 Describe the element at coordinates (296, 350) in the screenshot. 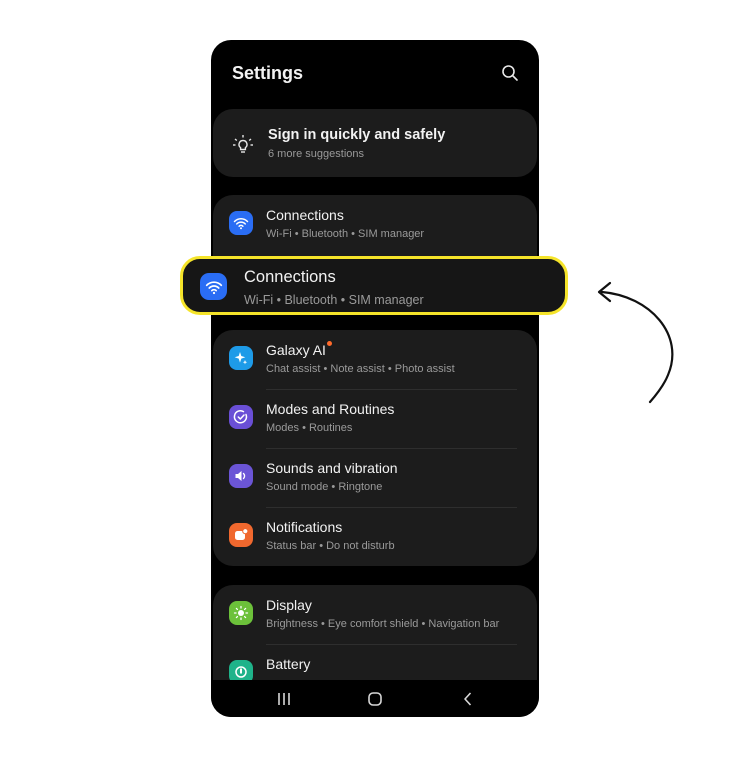

I see `galaxy-ai-title: Galaxy AI` at that location.